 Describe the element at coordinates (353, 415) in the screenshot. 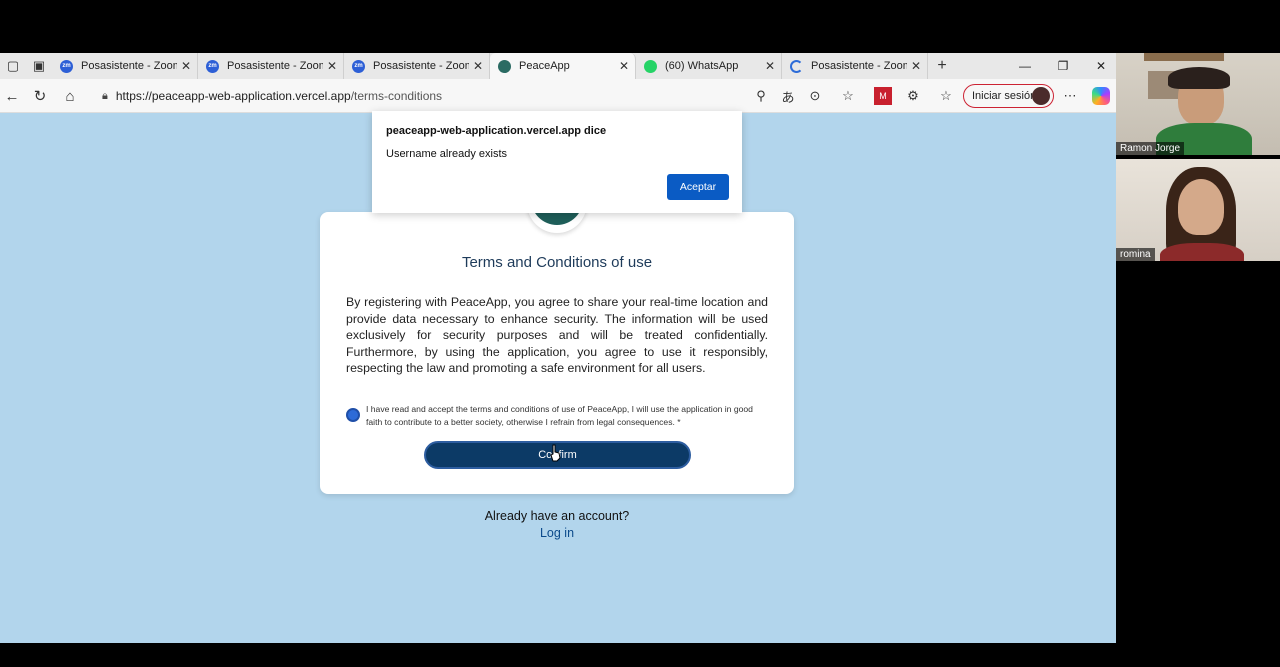

I see `accept-radio` at that location.